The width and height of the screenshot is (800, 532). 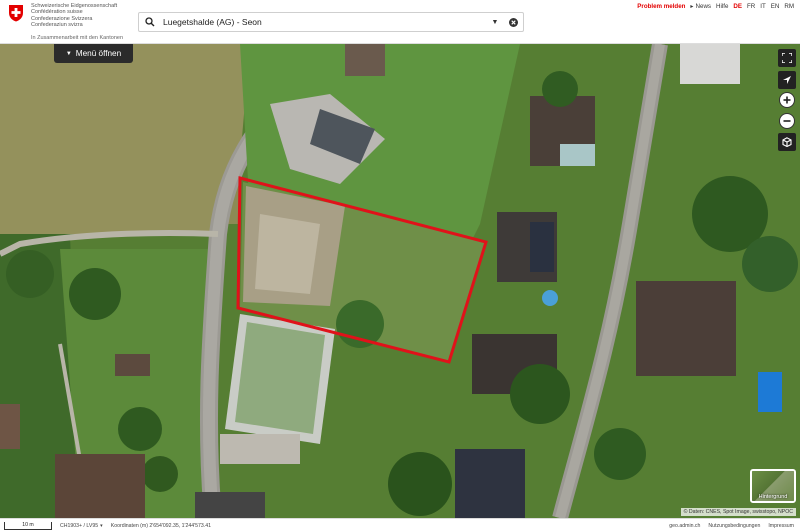 I want to click on crs-label: CH1903+ / LV95, so click(x=79, y=525).